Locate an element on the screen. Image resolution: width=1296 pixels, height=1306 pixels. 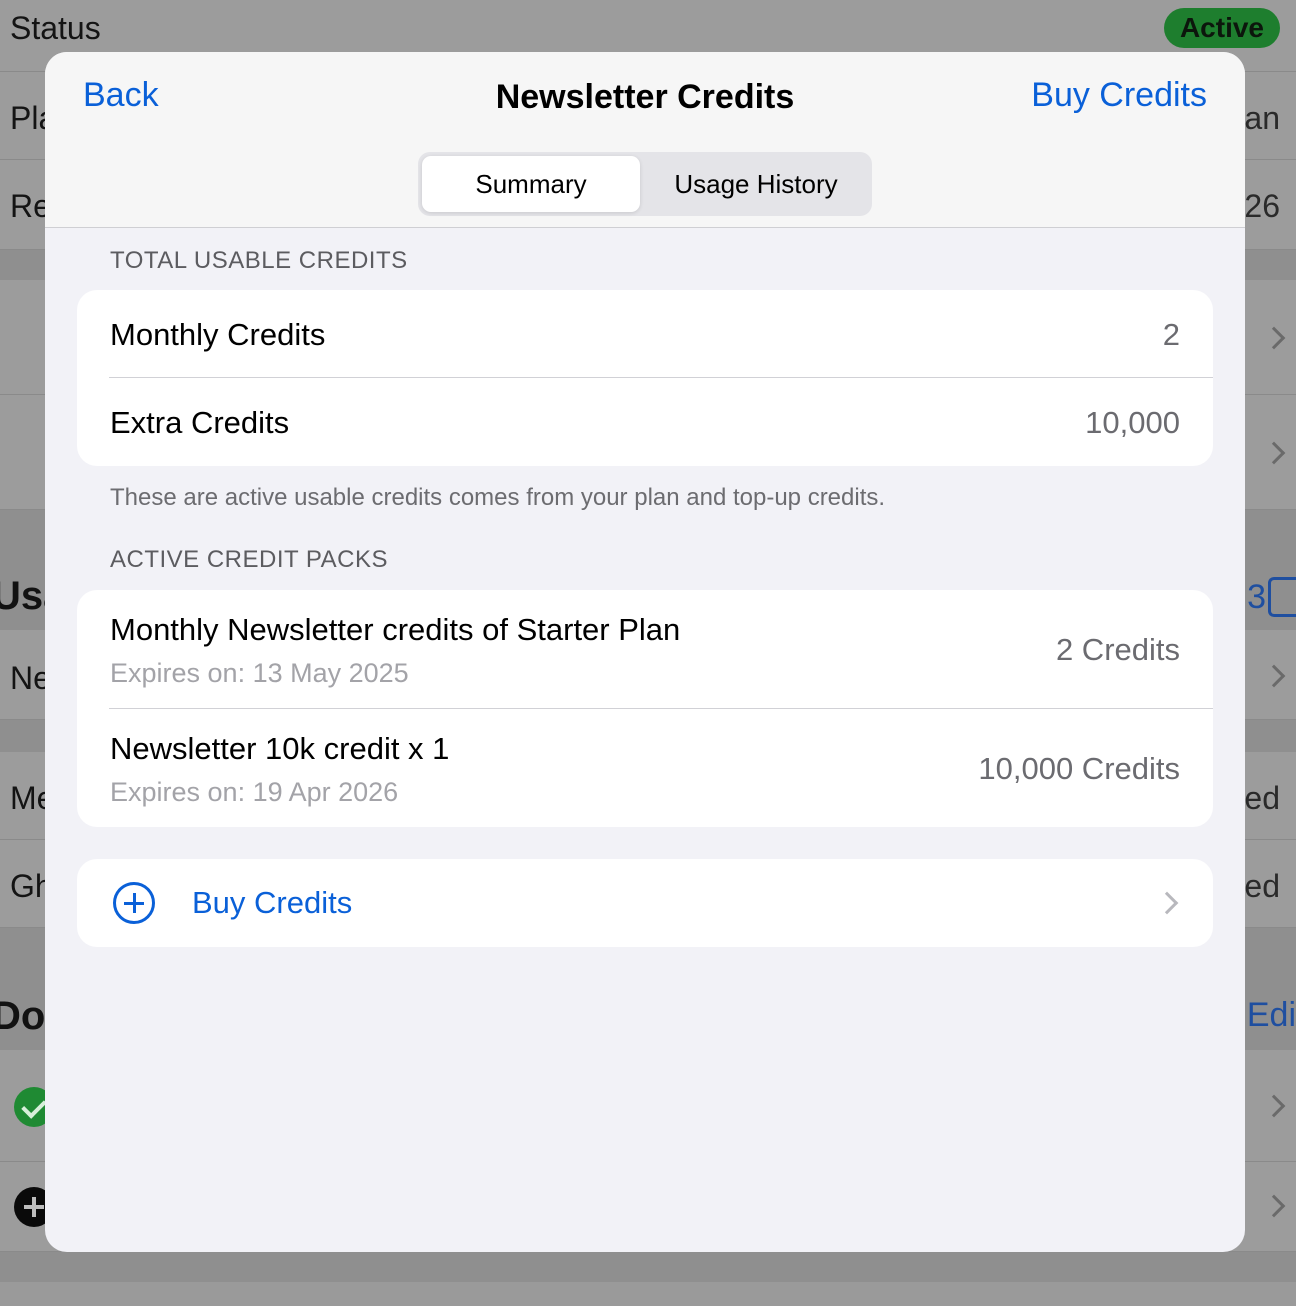
usage-date-value: 3 is located at coordinates (1256, 597).